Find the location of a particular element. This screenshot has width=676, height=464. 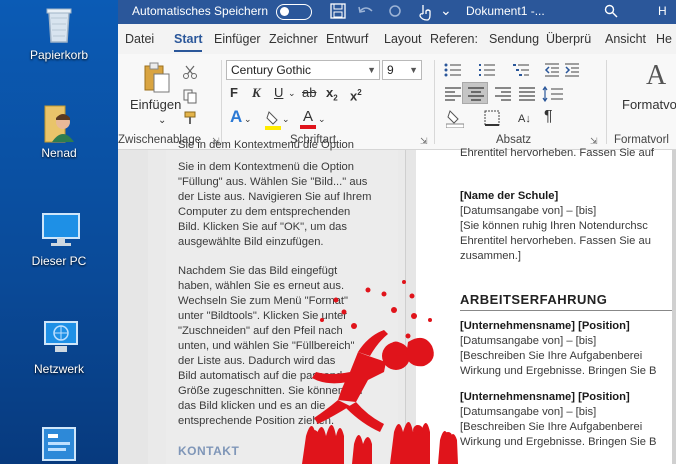

line-spacing-icon is located at coordinates (553, 94).